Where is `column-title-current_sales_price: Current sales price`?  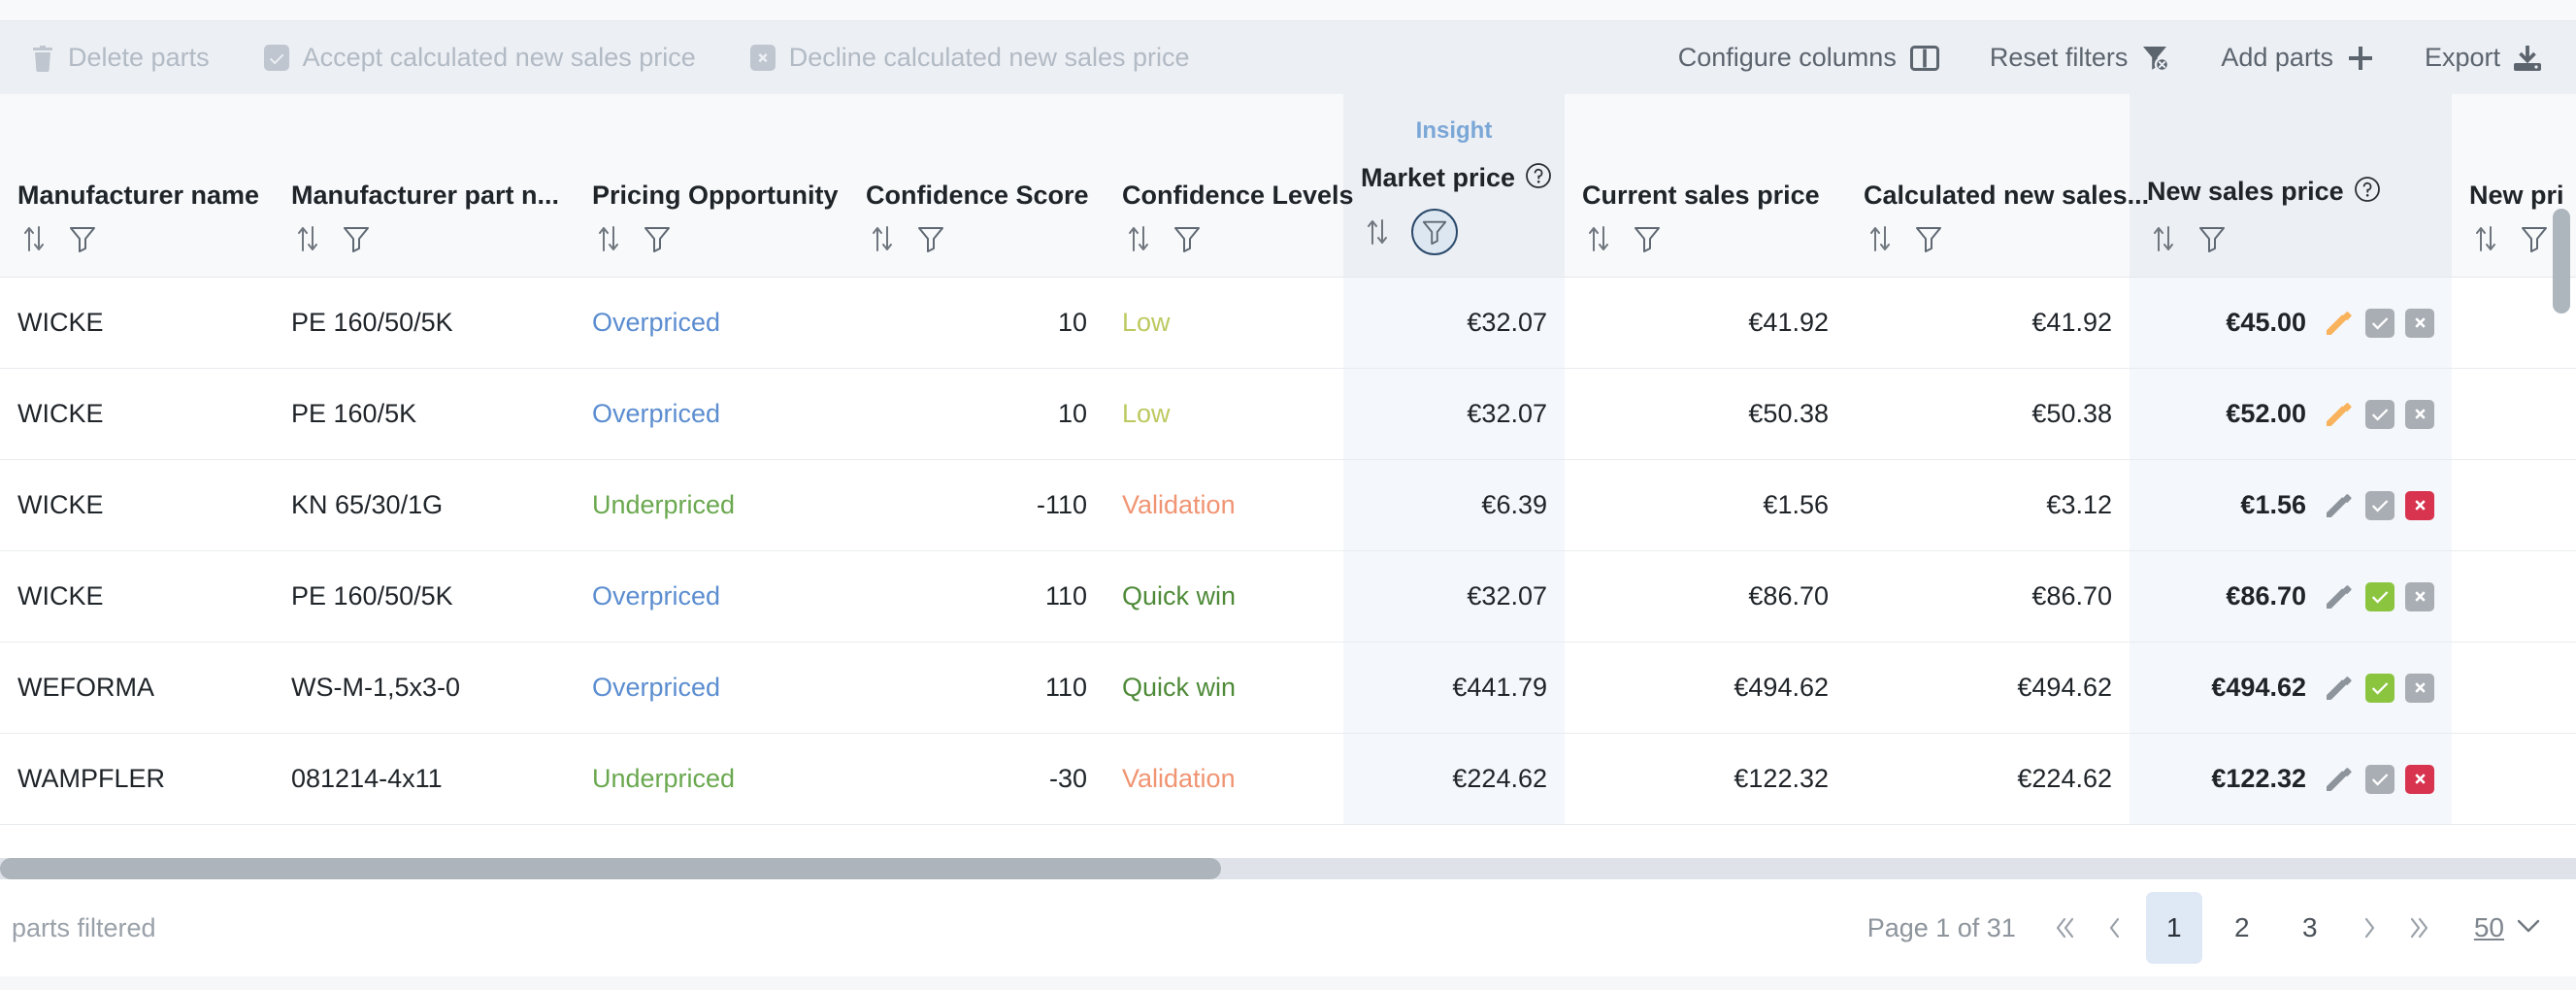 column-title-current_sales_price: Current sales price is located at coordinates (1701, 195).